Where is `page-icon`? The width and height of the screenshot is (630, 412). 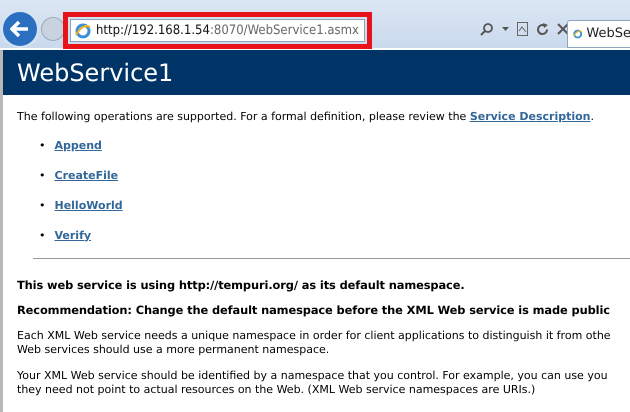
page-icon is located at coordinates (522, 29).